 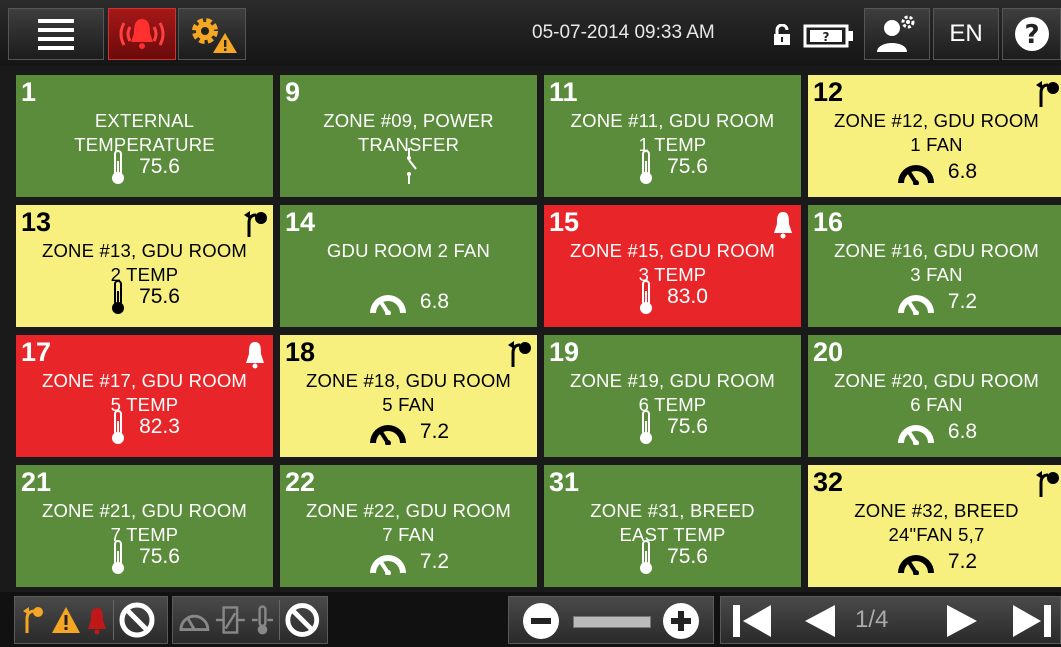 I want to click on switch-icon, so click(x=411, y=166).